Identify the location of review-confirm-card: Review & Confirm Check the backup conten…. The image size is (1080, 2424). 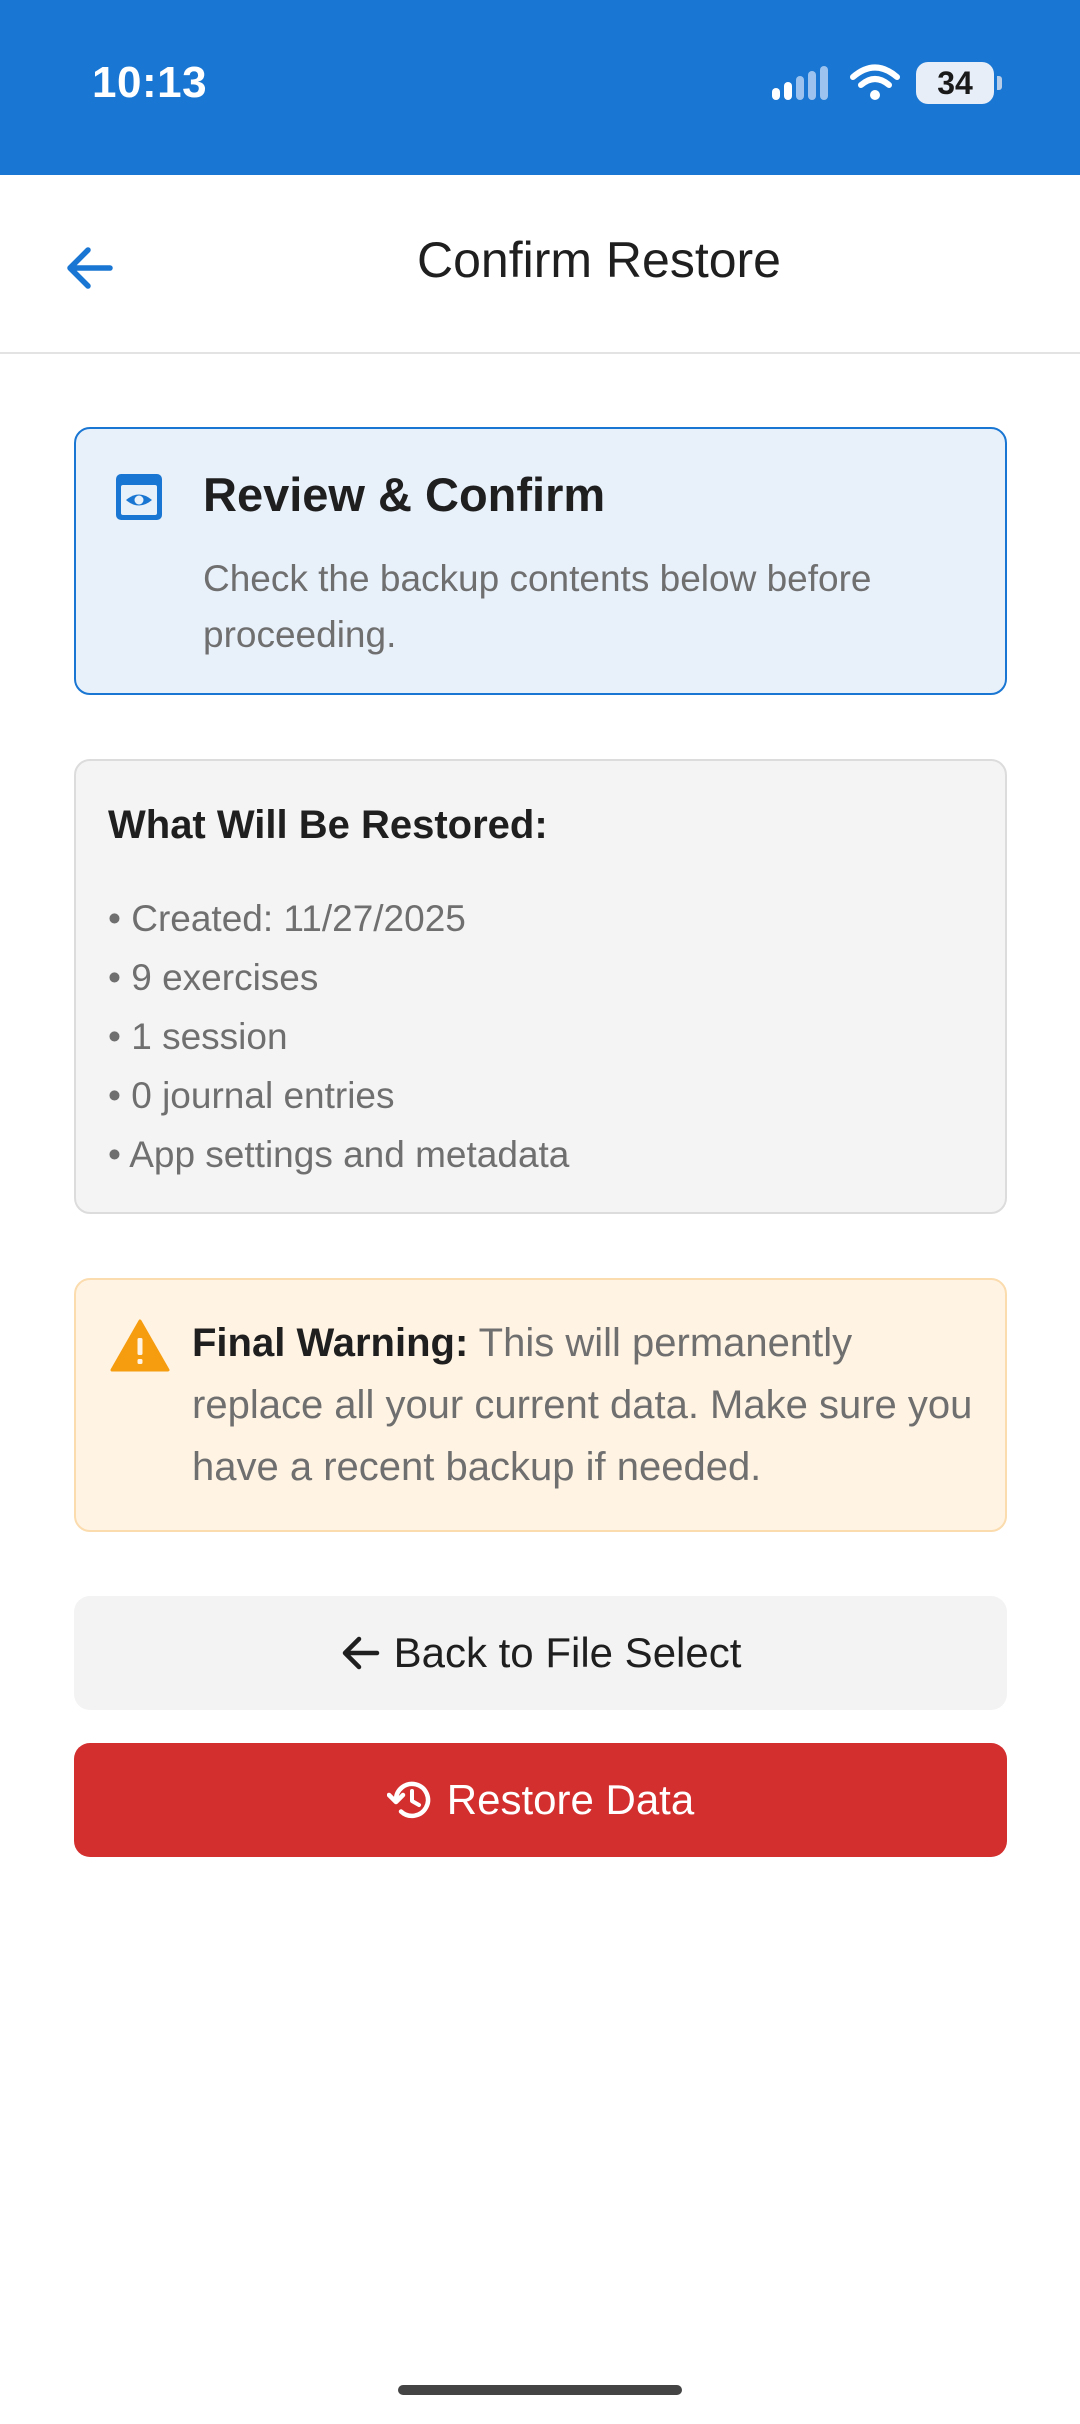
(540, 561).